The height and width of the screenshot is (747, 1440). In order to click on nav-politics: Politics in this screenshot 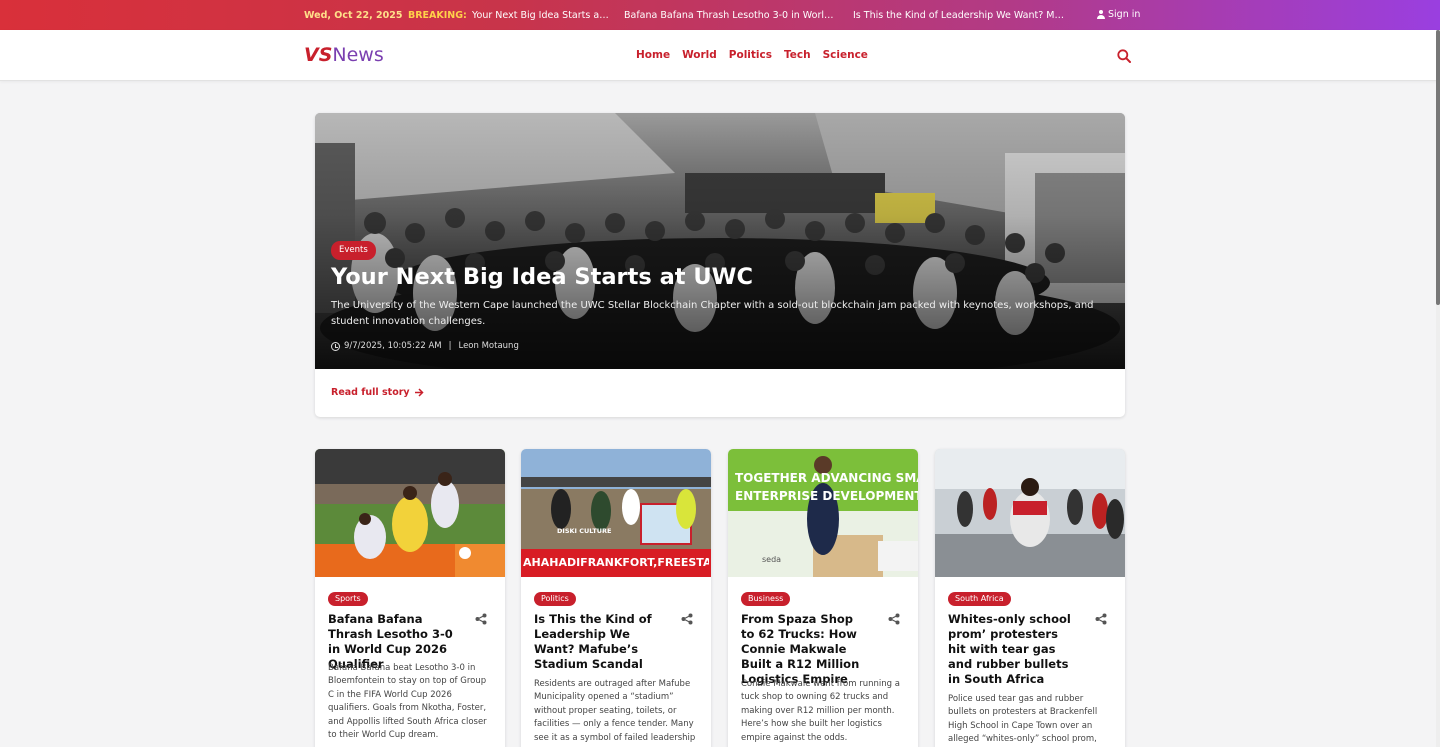, I will do `click(750, 55)`.